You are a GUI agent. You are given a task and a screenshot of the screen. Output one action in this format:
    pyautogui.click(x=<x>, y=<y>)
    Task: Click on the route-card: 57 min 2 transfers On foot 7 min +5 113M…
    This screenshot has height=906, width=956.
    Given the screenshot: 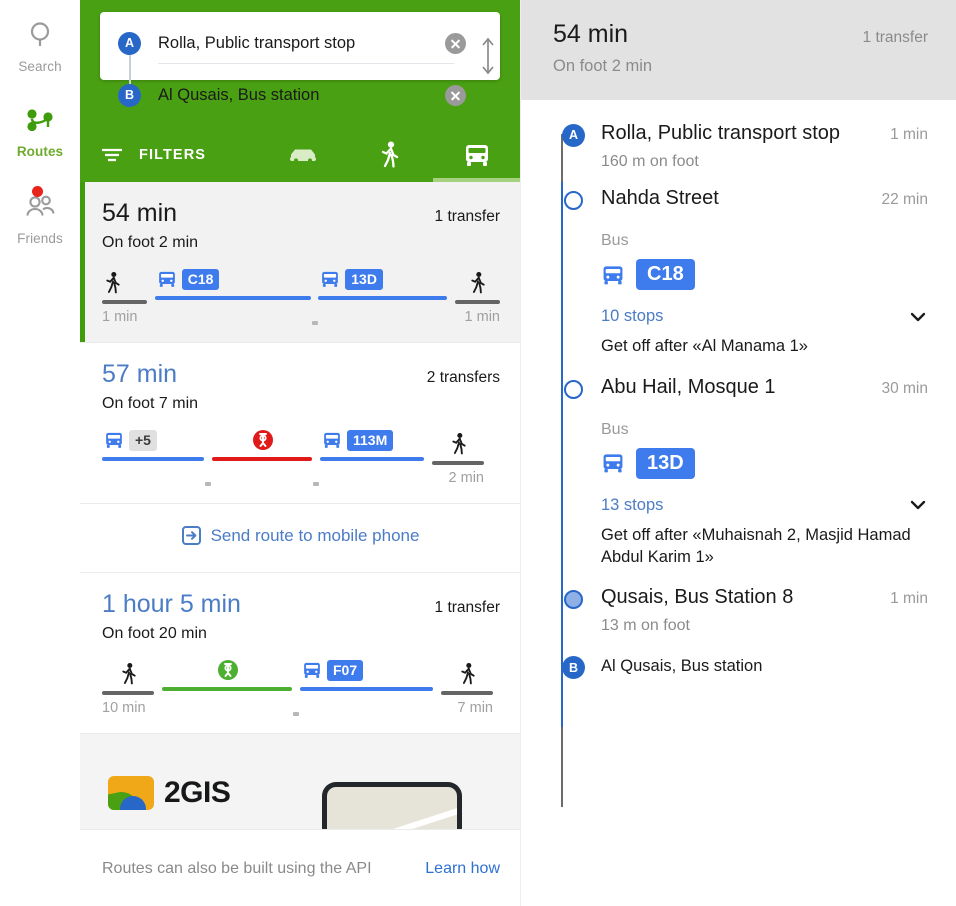 What is the action you would take?
    pyautogui.click(x=300, y=423)
    